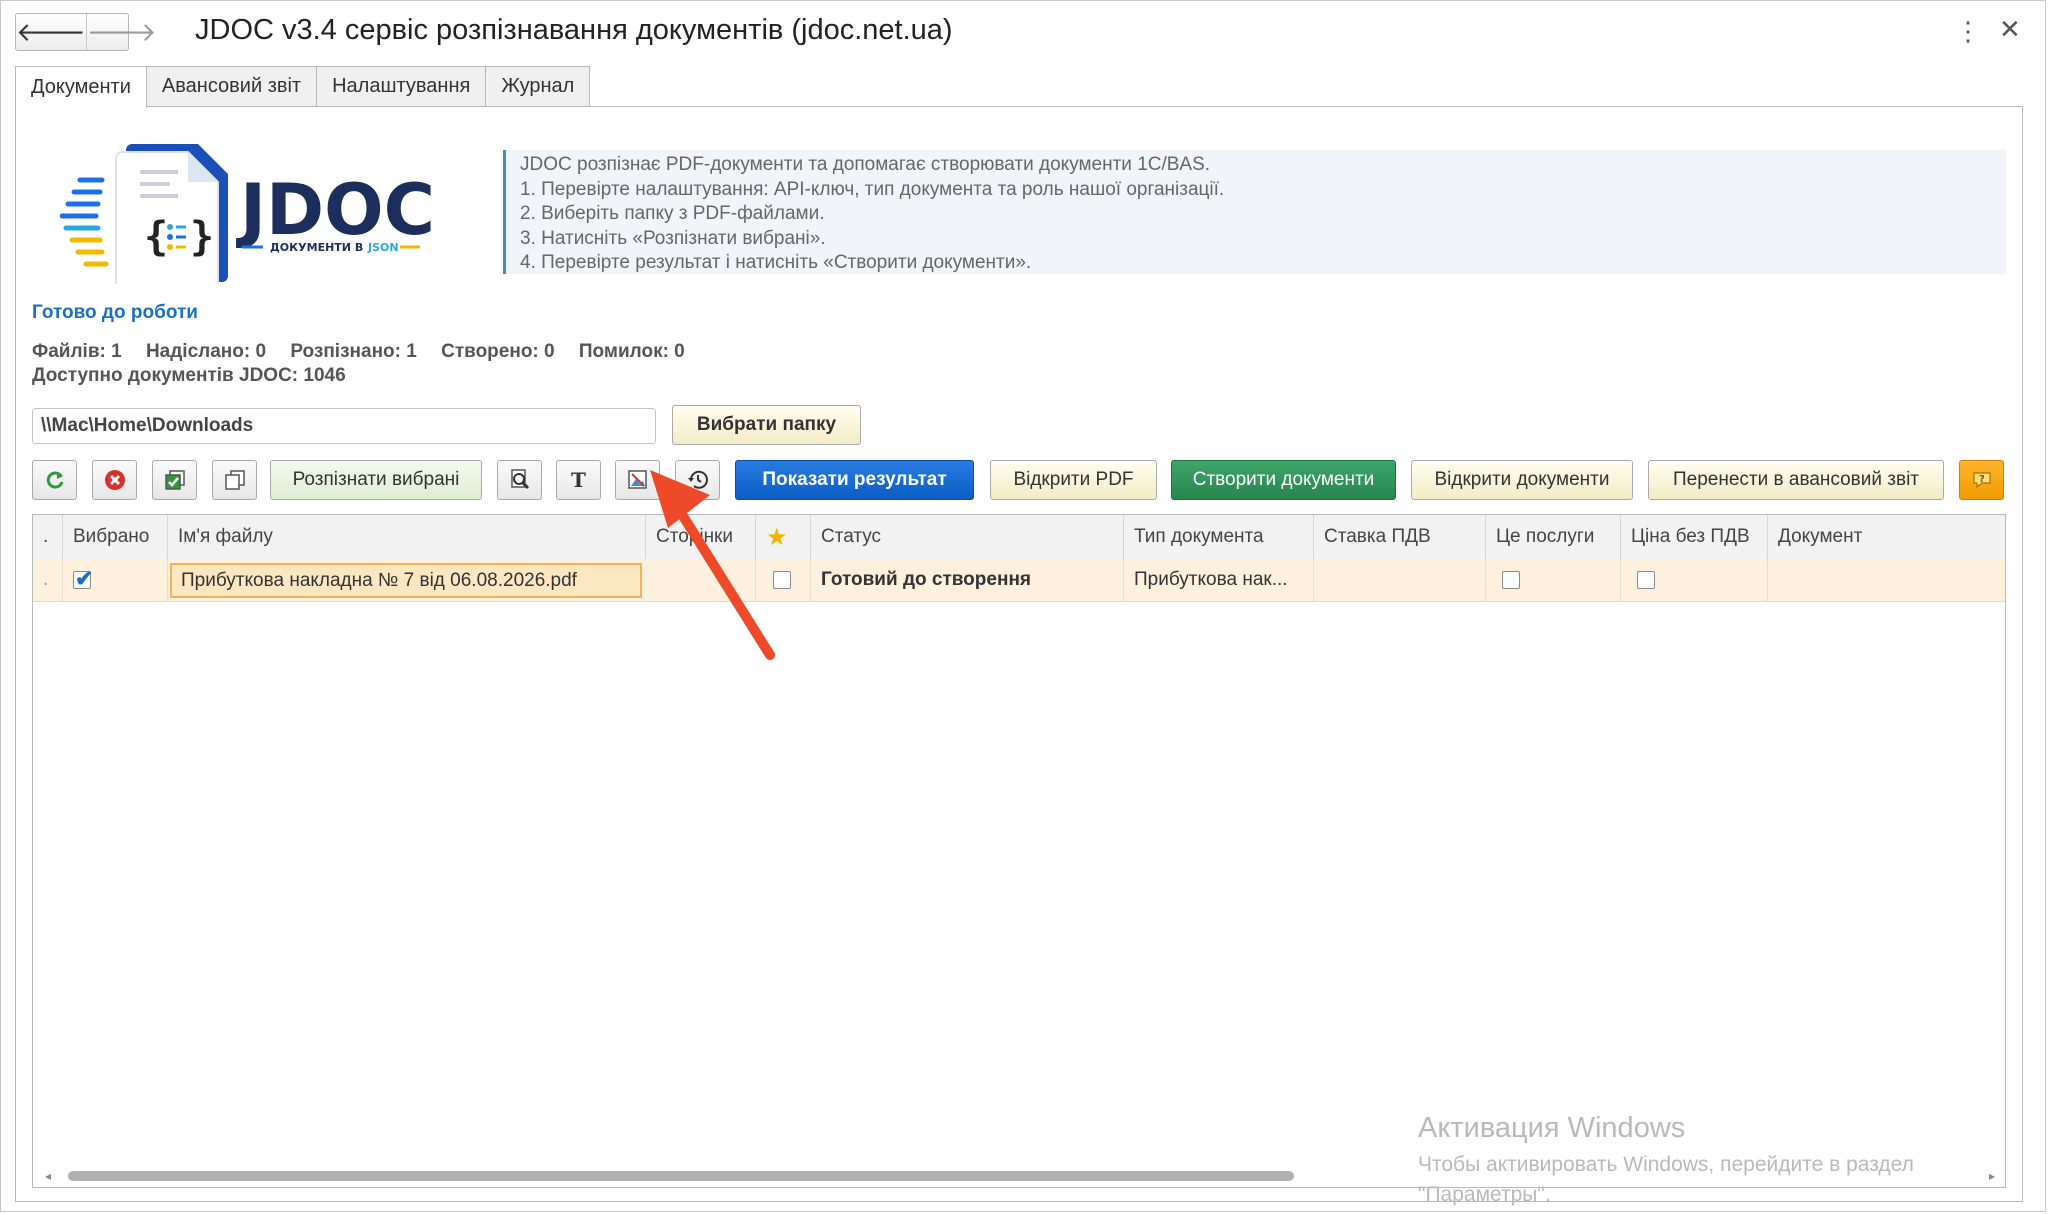 The width and height of the screenshot is (2048, 1214). What do you see at coordinates (1646, 580) in the screenshot?
I see `price-no-vat-checkbox` at bounding box center [1646, 580].